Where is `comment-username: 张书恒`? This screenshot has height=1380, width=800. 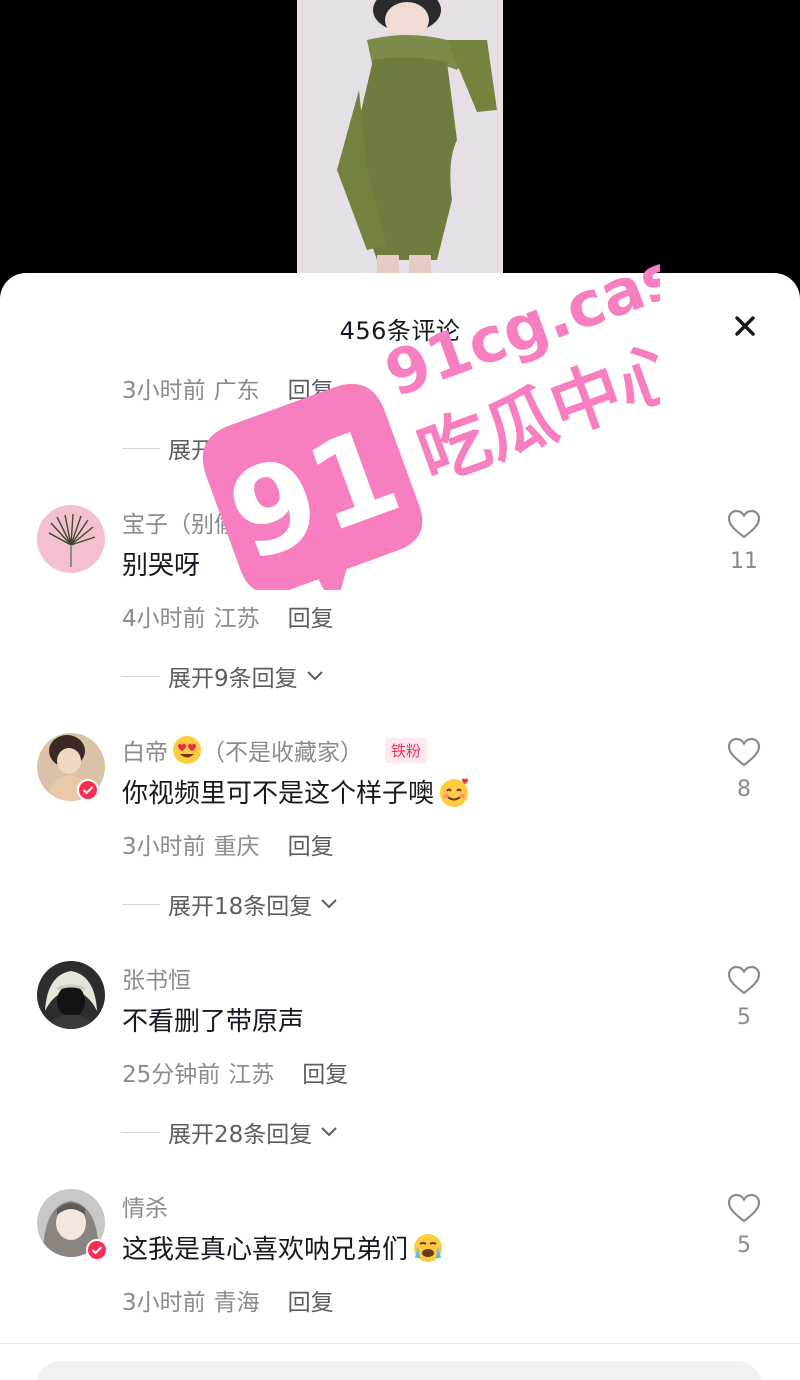
comment-username: 张书恒 is located at coordinates (156, 978).